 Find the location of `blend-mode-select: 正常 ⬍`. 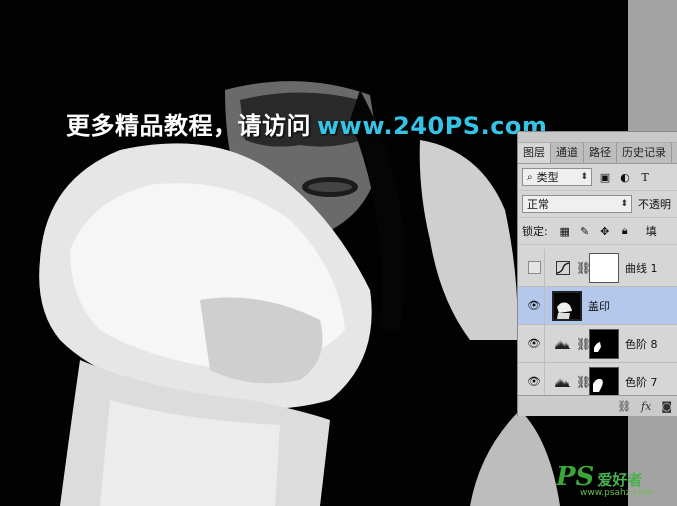

blend-mode-select: 正常 ⬍ is located at coordinates (577, 204).